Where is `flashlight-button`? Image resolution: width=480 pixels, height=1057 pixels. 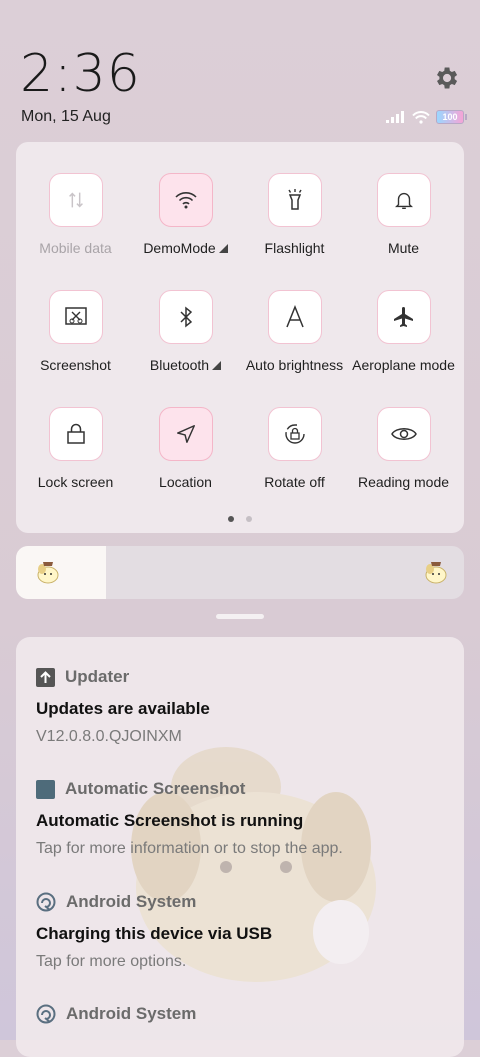 flashlight-button is located at coordinates (294, 200).